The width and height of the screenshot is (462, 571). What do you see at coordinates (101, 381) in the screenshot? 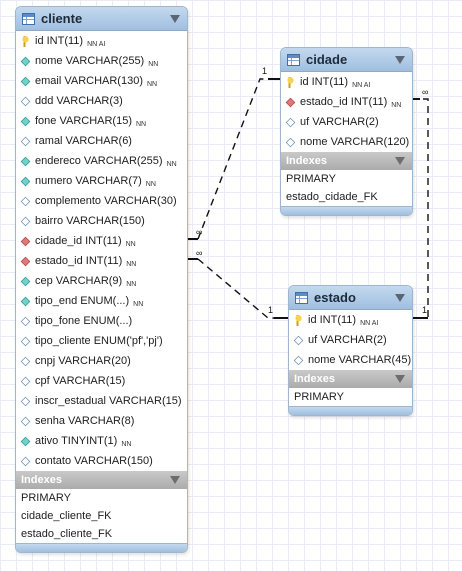
I see `column-row: cpf VARCHAR(15)` at bounding box center [101, 381].